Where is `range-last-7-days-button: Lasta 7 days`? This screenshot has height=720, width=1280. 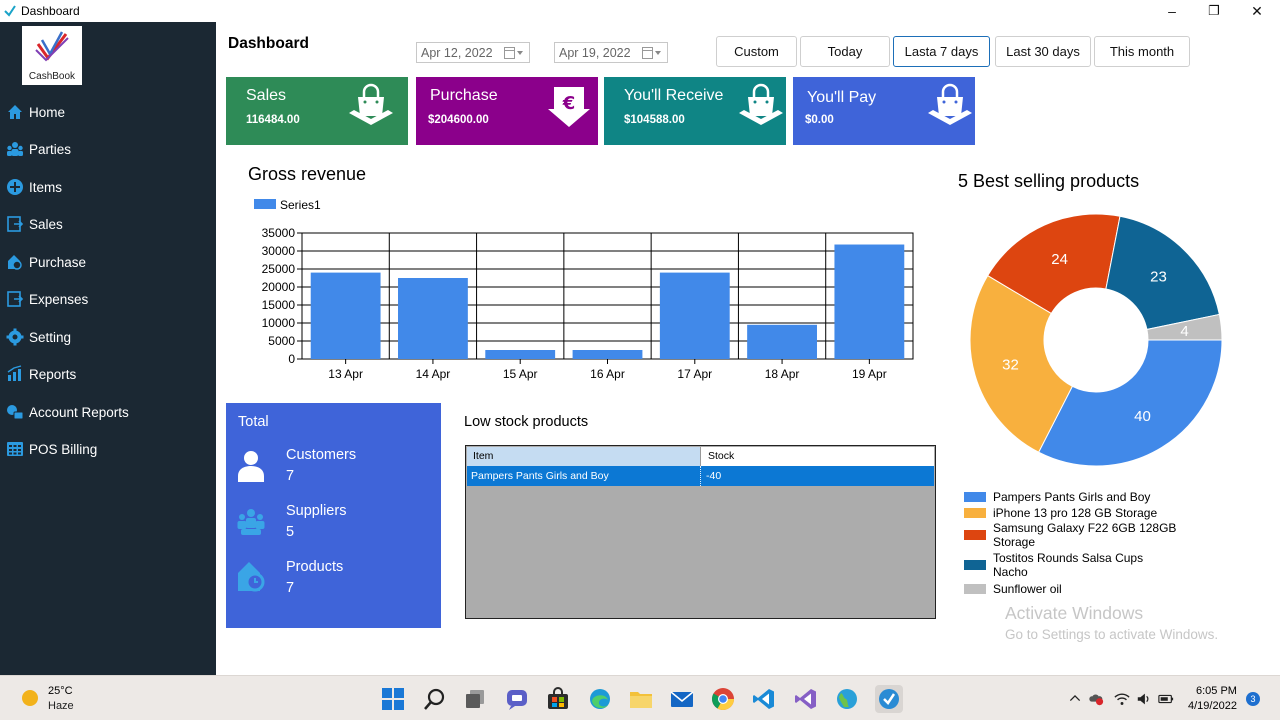
range-last-7-days-button: Lasta 7 days is located at coordinates (941, 51).